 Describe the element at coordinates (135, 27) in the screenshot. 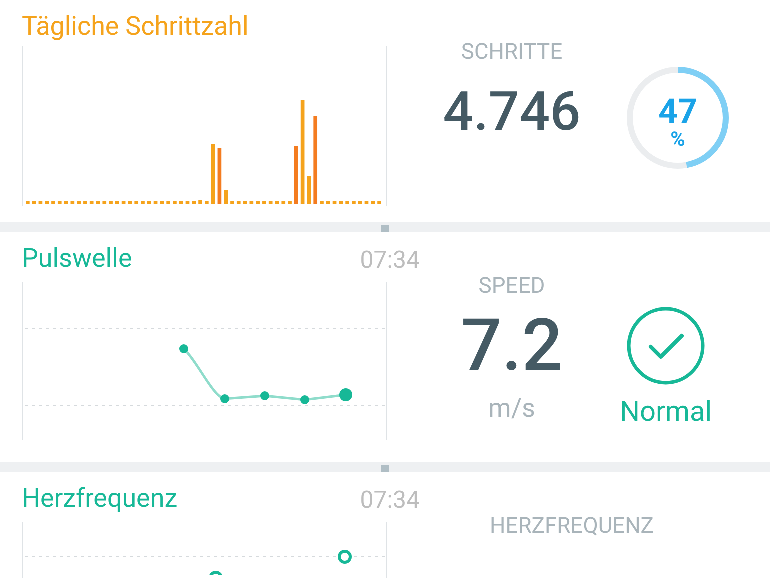

I see `card-title: Tägliche Schrittzahl` at that location.